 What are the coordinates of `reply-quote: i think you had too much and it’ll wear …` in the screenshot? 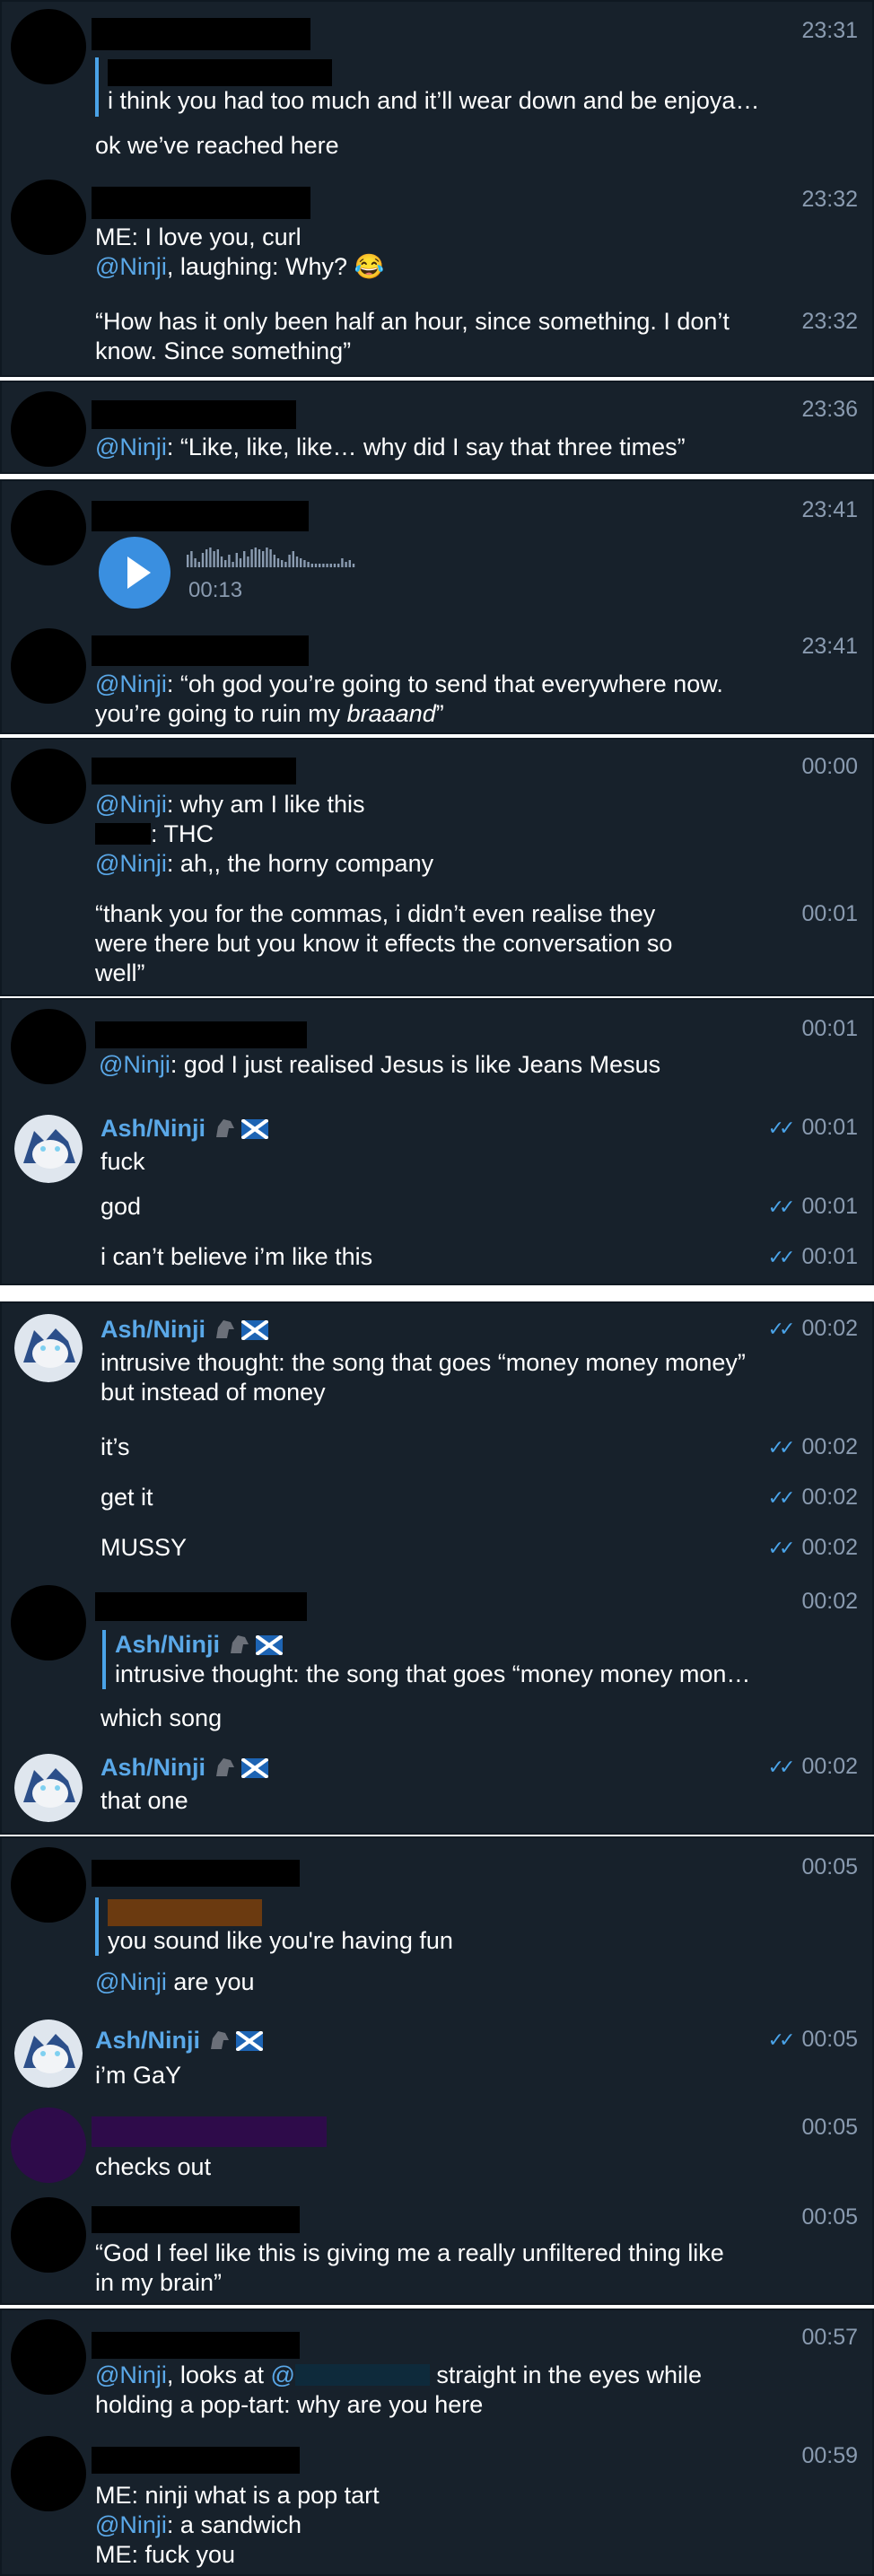 It's located at (436, 87).